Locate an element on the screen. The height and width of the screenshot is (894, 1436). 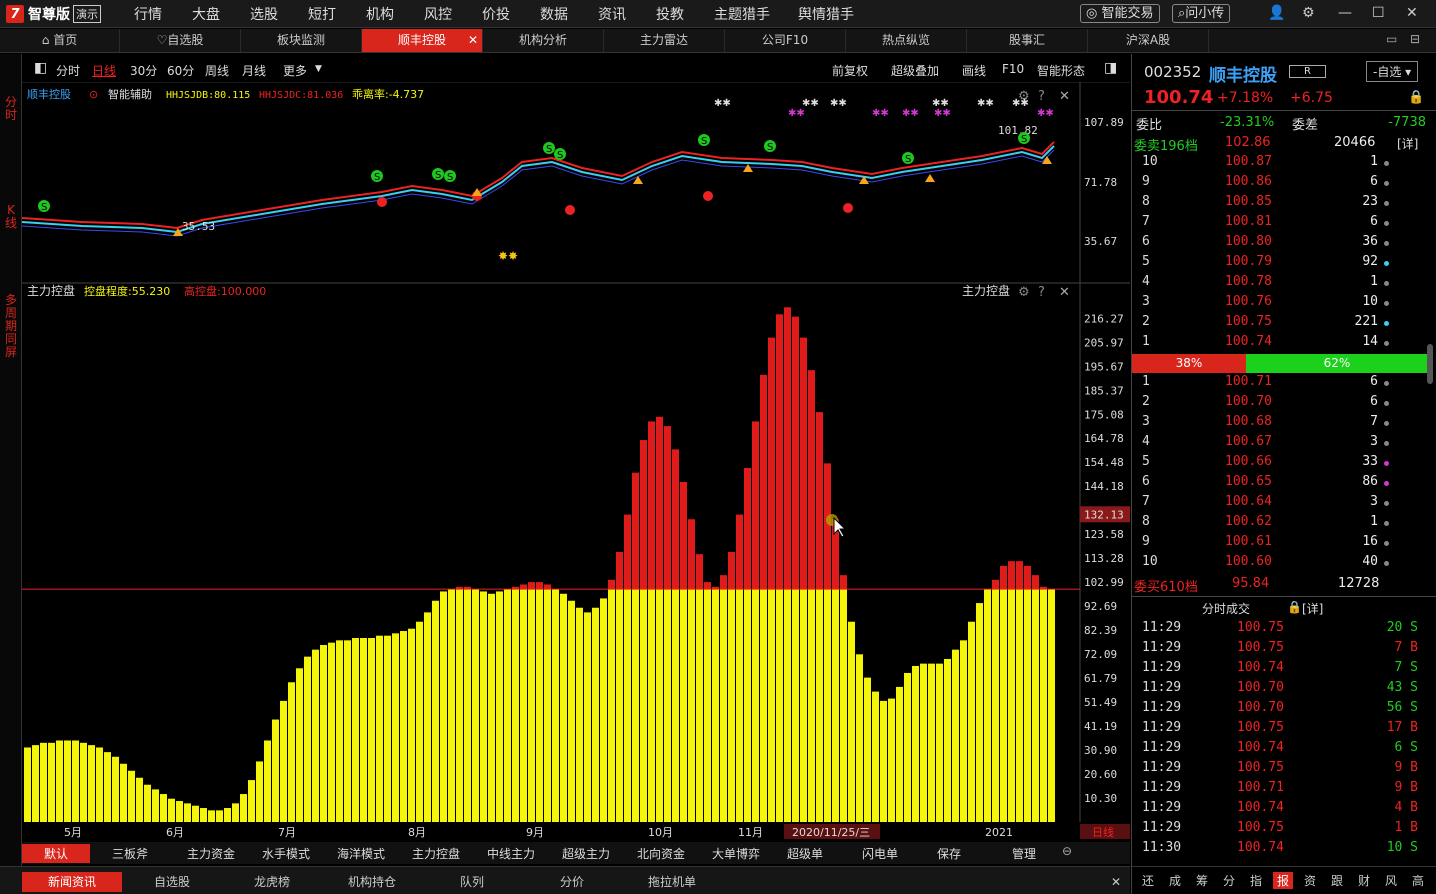
menu-5: 风控 is located at coordinates (438, 14).